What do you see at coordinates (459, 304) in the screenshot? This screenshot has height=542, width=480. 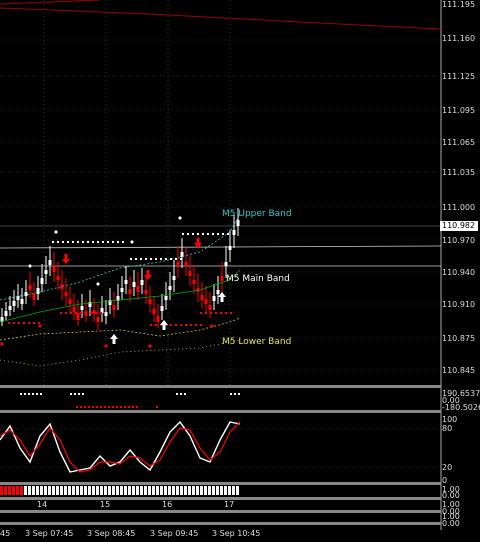 I see `price-axis-label: 110.910` at bounding box center [459, 304].